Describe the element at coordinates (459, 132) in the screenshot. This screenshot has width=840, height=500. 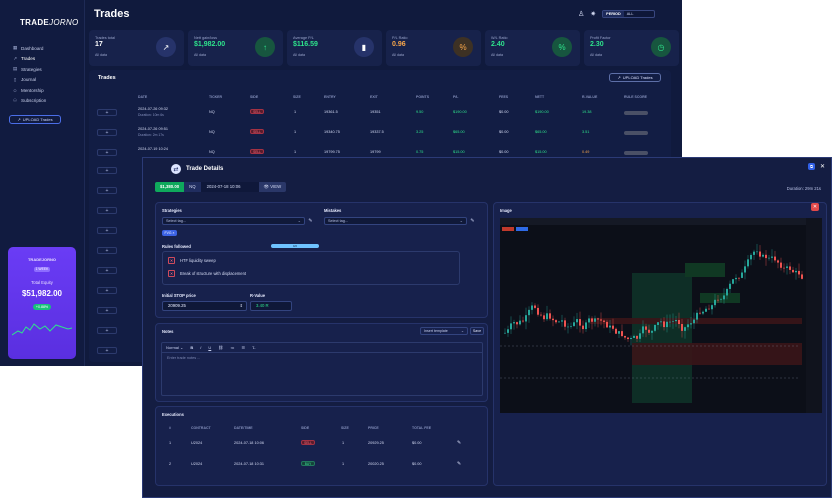
I see `cell-pl: $65.00` at that location.